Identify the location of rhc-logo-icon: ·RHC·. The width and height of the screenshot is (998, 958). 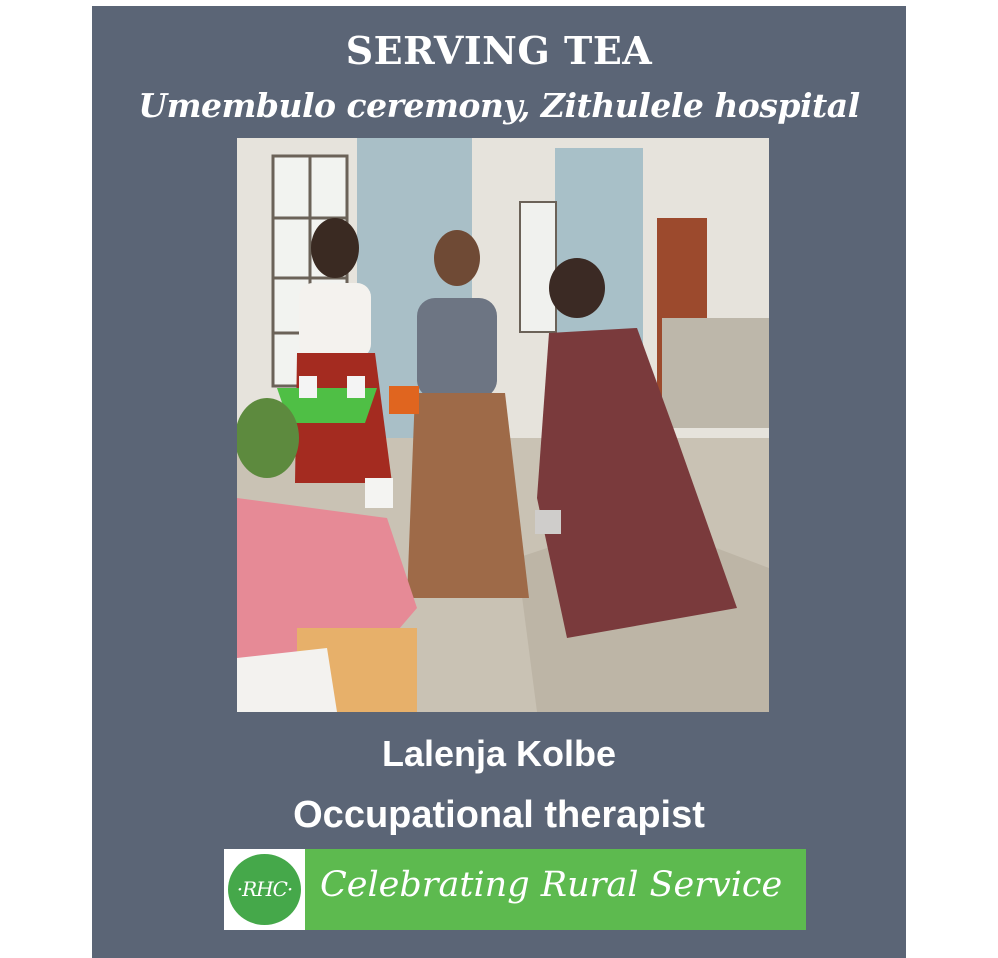
(264, 889).